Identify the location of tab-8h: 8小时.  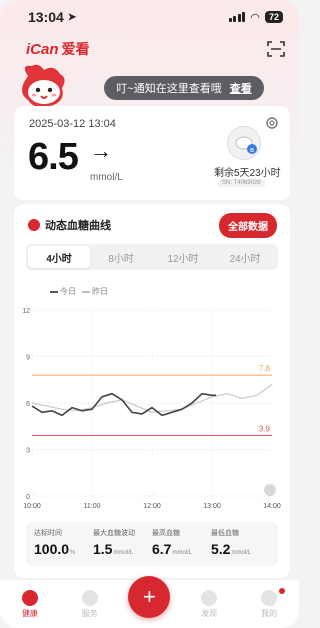
(121, 257).